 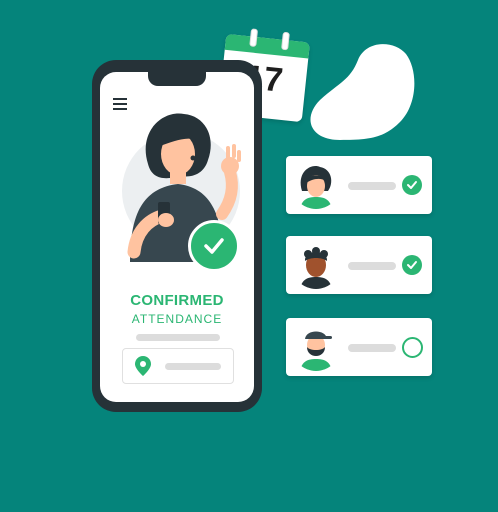 I want to click on attendance-subtitle: ATTENDANCE, so click(x=177, y=319).